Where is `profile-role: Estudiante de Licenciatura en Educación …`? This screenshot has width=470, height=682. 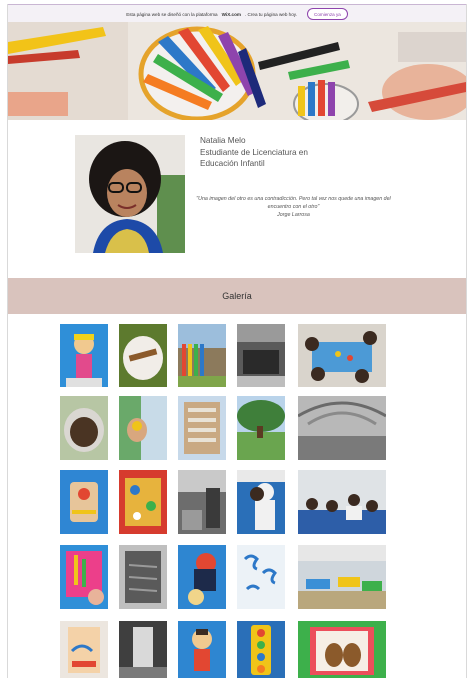
profile-role: Estudiante de Licenciatura en Educación … is located at coordinates (254, 158).